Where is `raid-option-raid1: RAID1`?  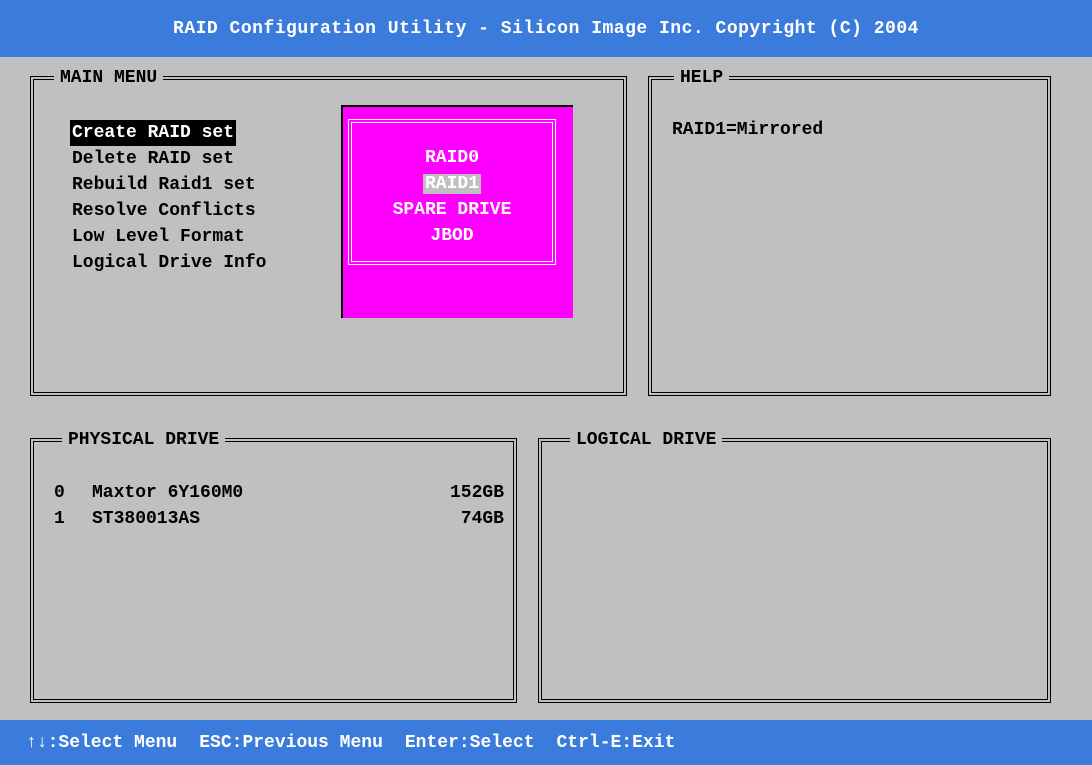 raid-option-raid1: RAID1 is located at coordinates (452, 184).